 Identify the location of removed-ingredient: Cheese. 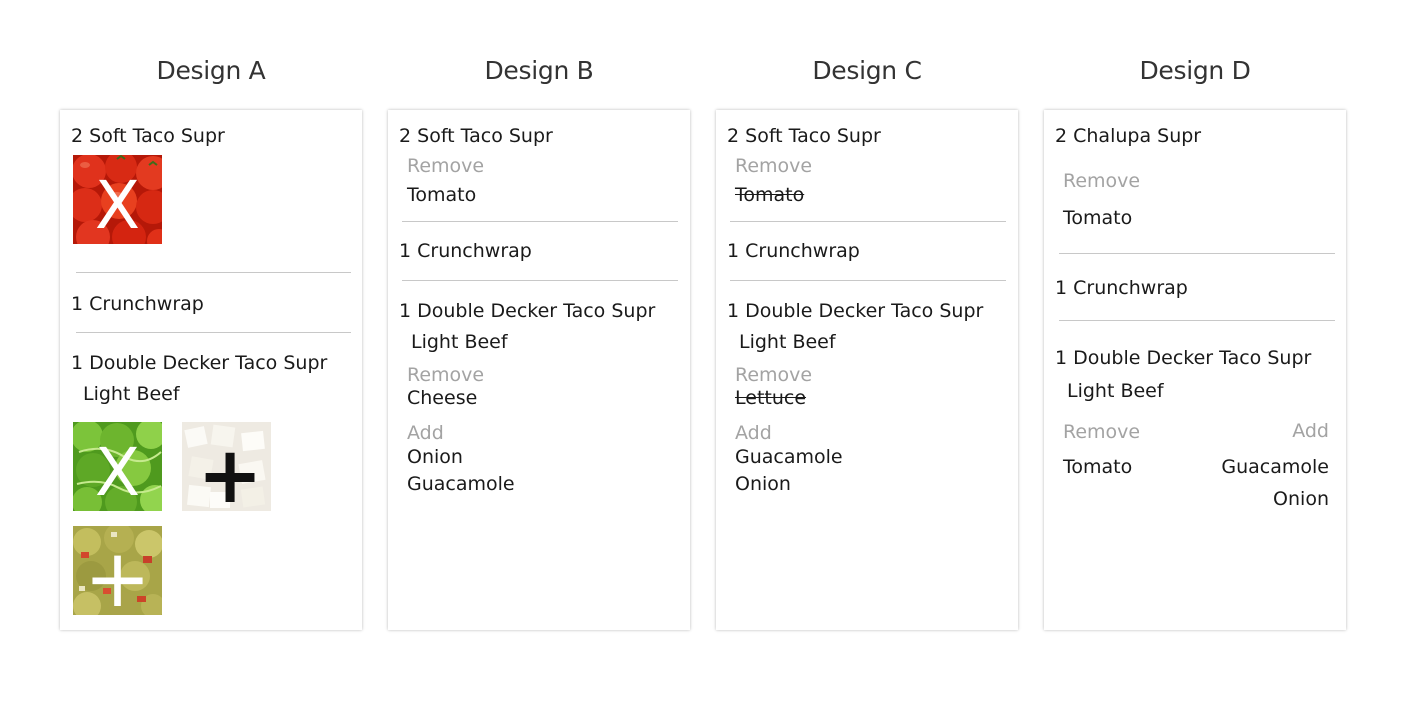
(442, 398).